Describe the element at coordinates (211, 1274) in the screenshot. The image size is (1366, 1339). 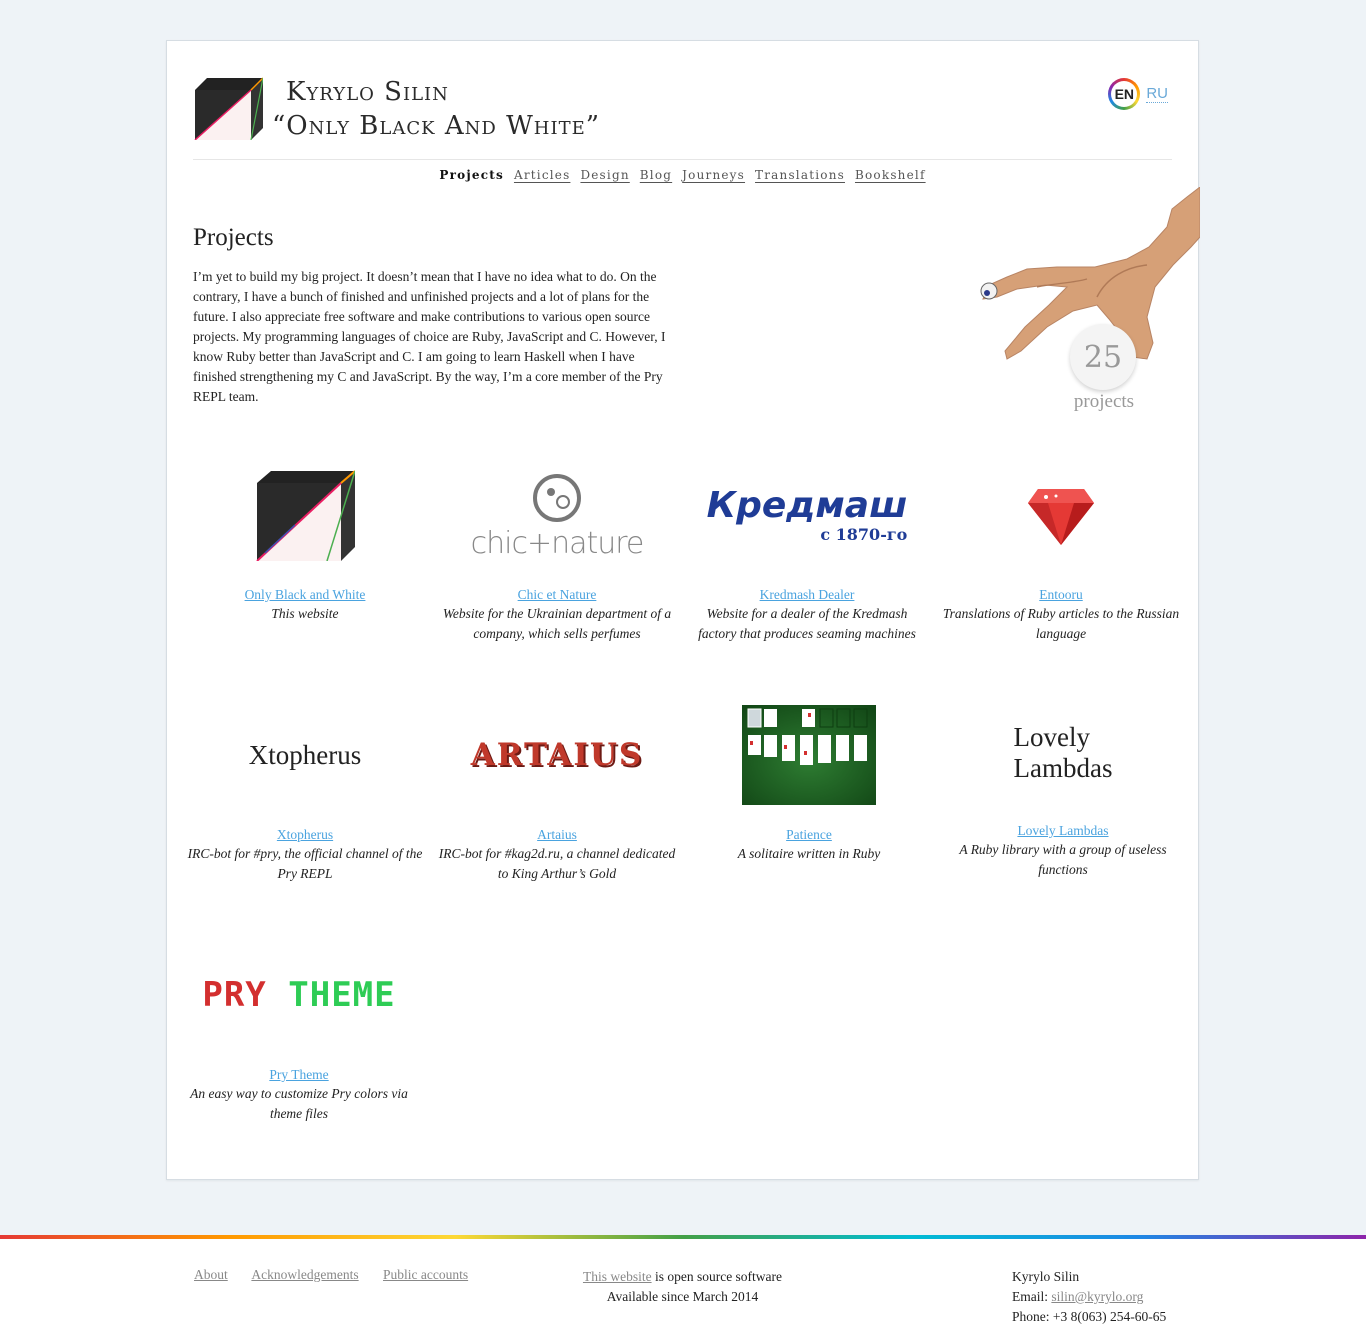
I see `footer-link-about: About` at that location.